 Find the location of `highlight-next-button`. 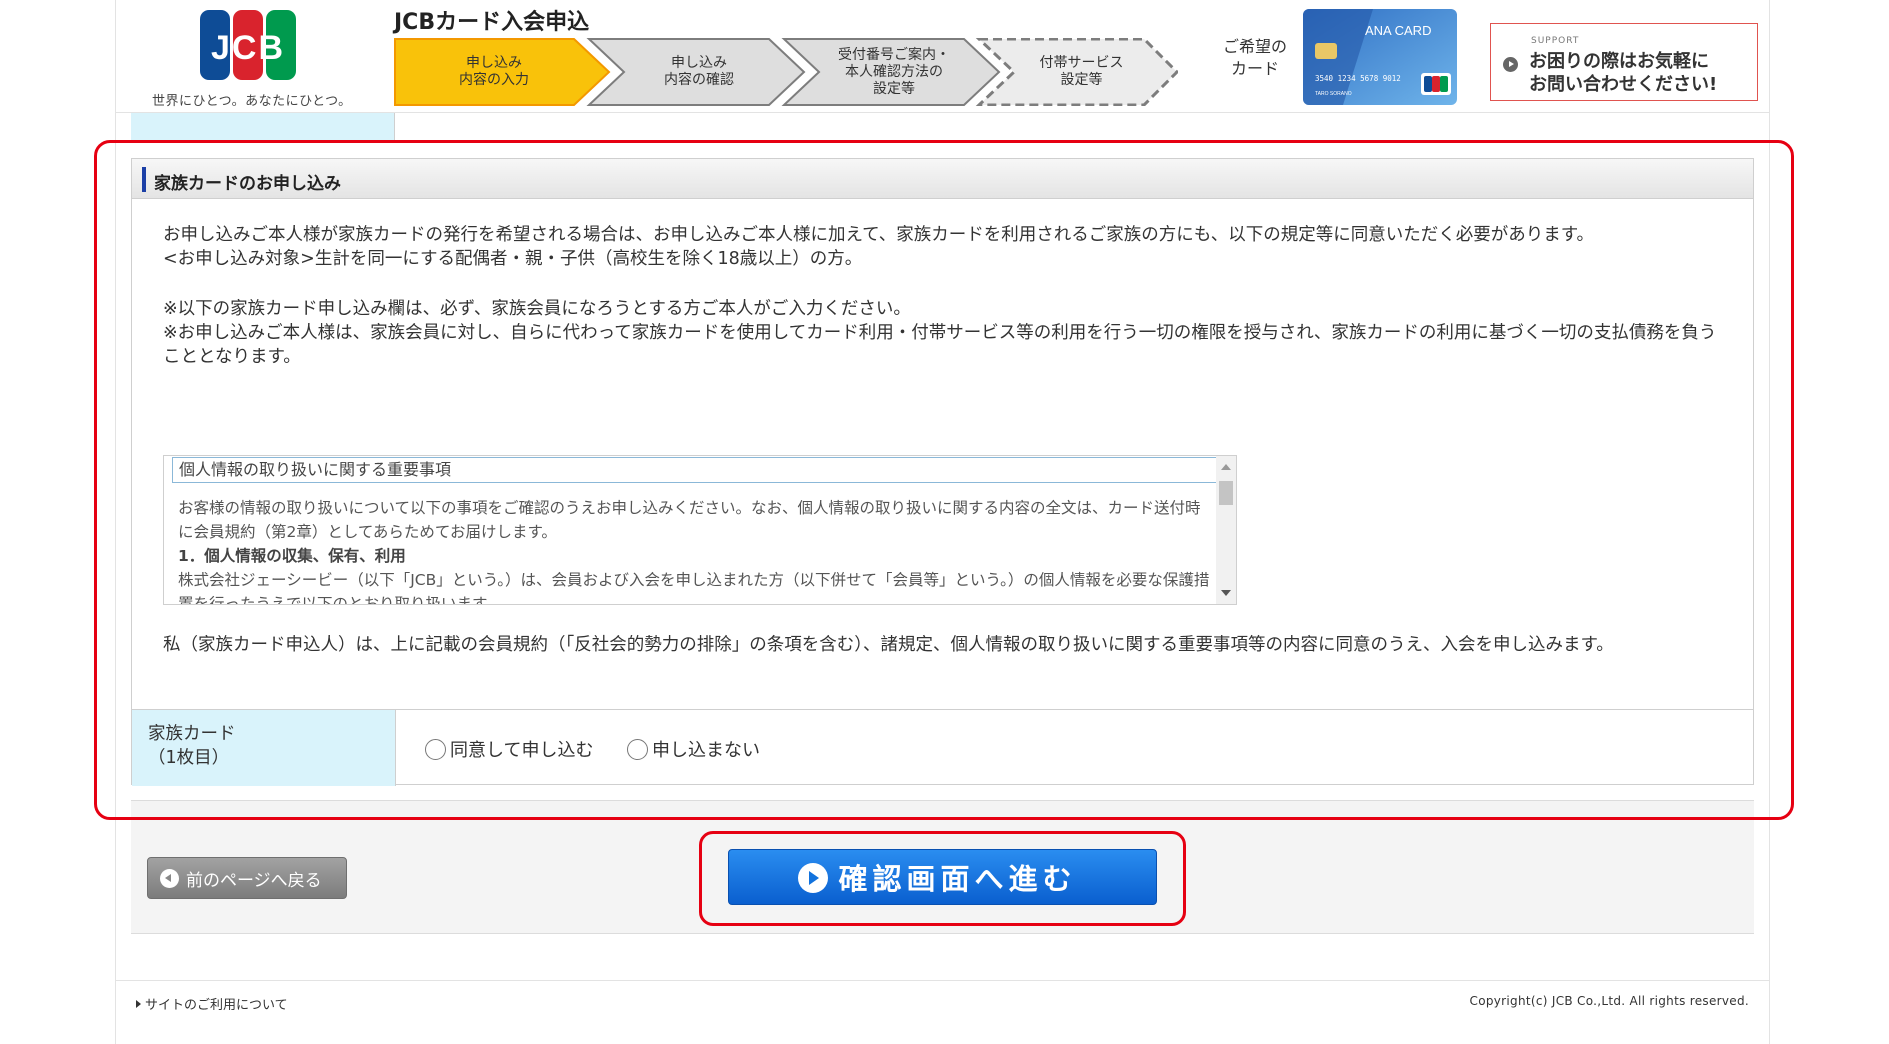

highlight-next-button is located at coordinates (942, 878).